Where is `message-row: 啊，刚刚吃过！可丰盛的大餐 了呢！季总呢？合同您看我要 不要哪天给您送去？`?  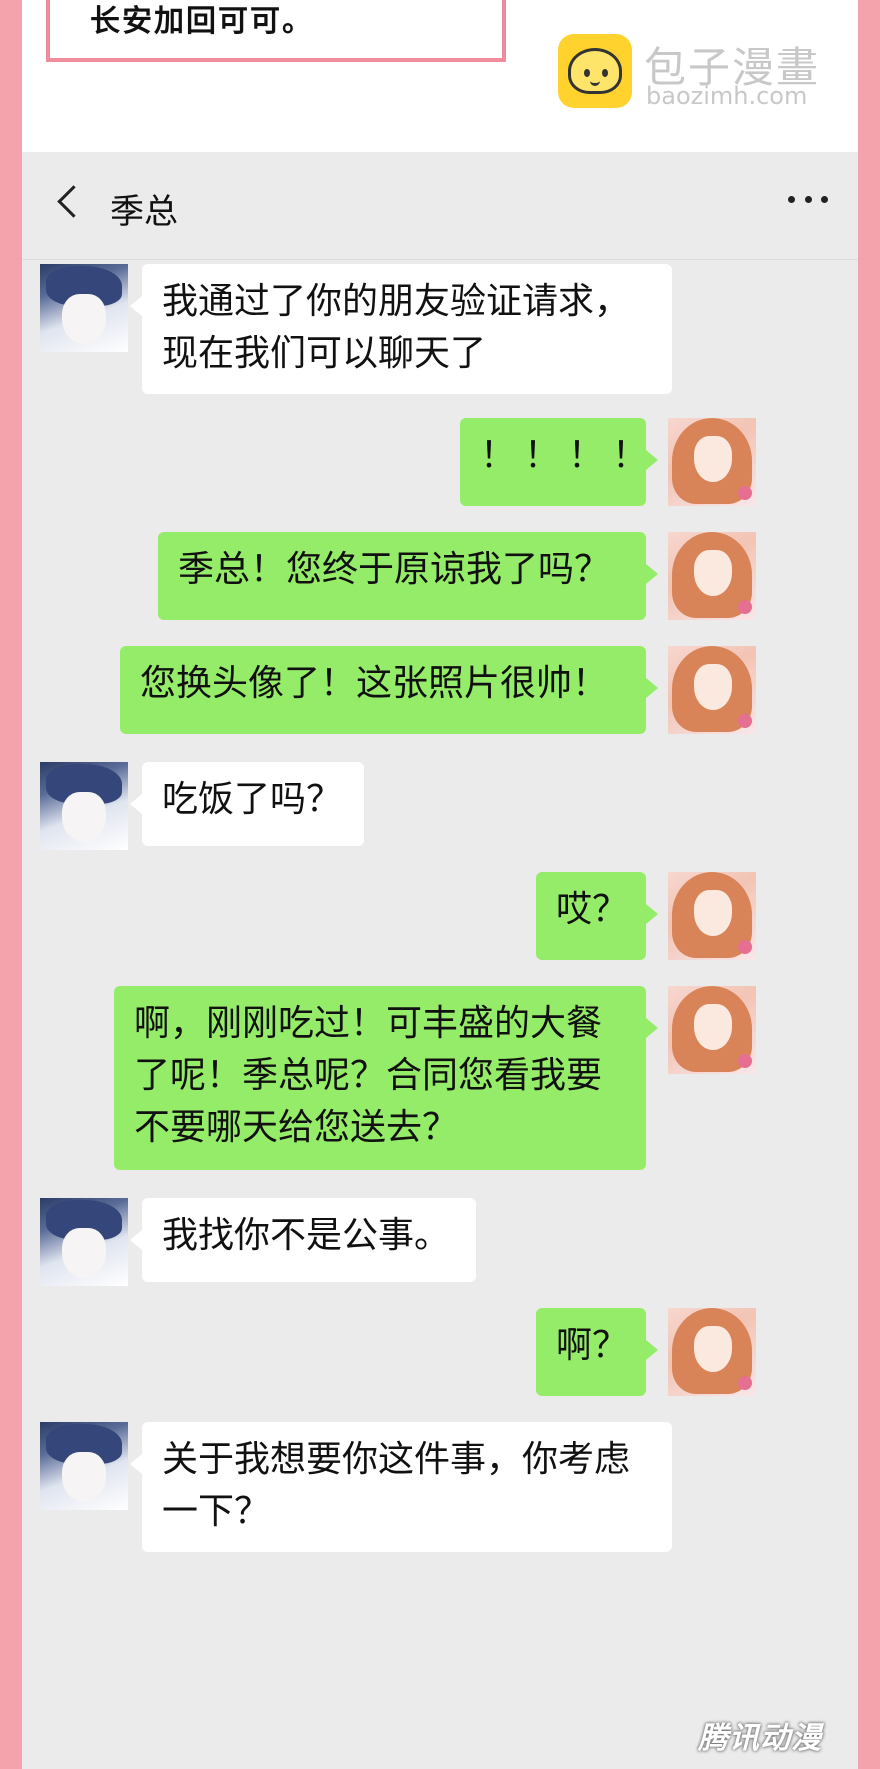
message-row: 啊，刚刚吃过！可丰盛的大餐 了呢！季总呢？合同您看我要 不要哪天给您送去？ is located at coordinates (440, 1081).